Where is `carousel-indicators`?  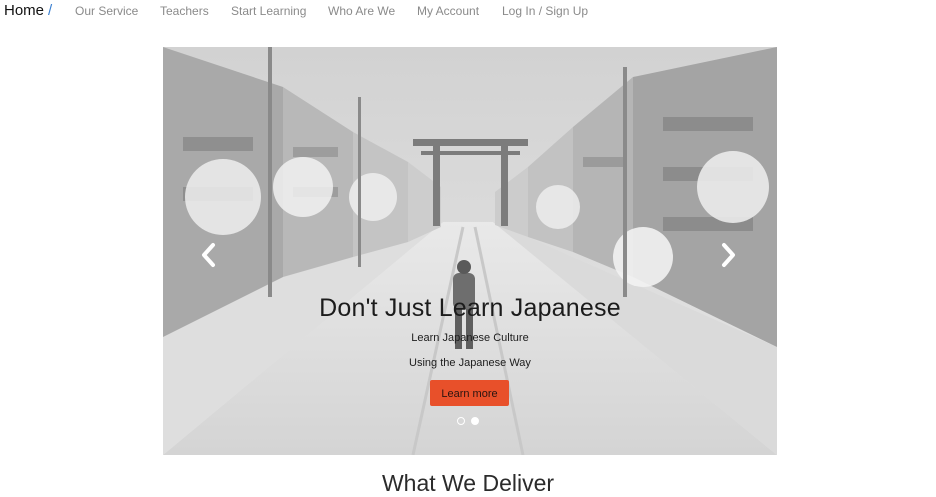 carousel-indicators is located at coordinates (468, 421).